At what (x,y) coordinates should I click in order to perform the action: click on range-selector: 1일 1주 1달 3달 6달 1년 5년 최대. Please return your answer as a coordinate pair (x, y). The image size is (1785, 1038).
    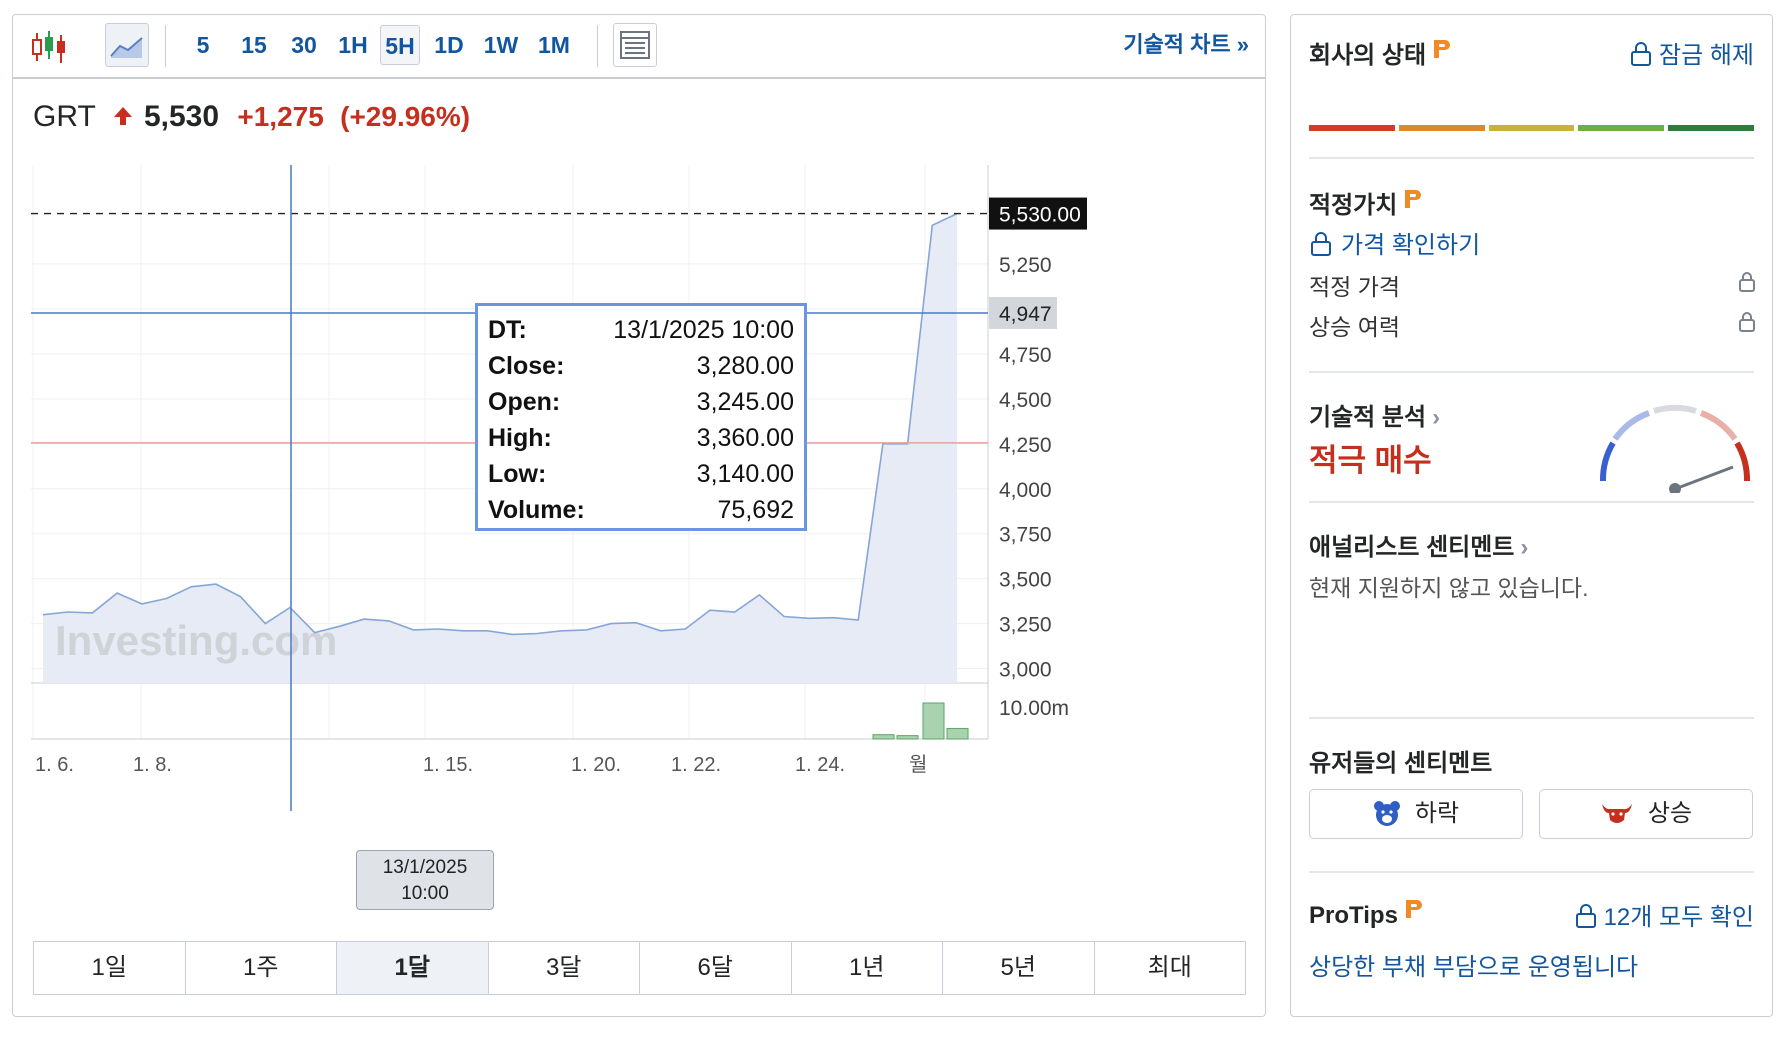
    Looking at the image, I should click on (639, 968).